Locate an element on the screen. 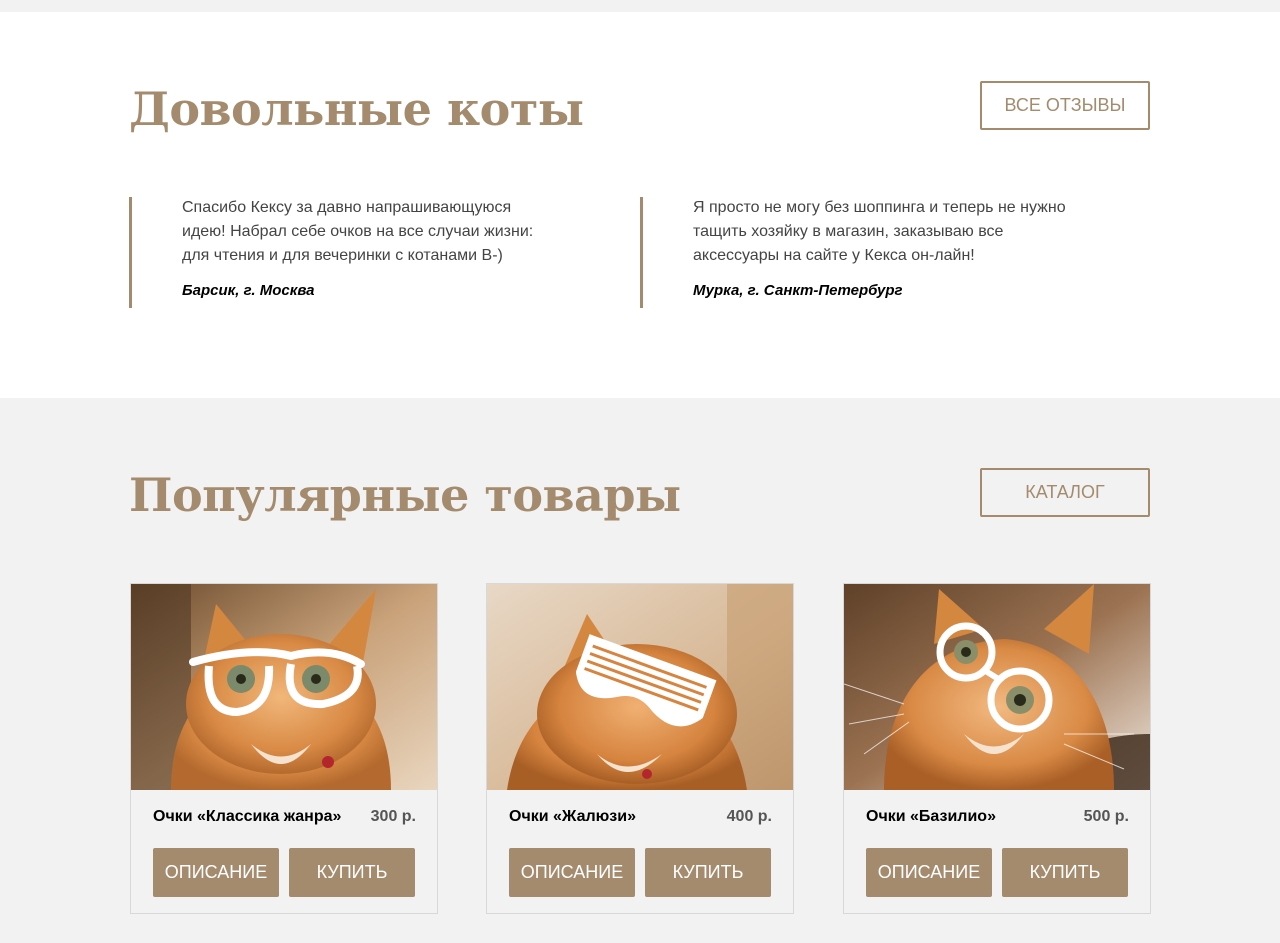 This screenshot has height=943, width=1280. product-info: Очки «Базилио» 500 р. Описание Купить is located at coordinates (997, 851).